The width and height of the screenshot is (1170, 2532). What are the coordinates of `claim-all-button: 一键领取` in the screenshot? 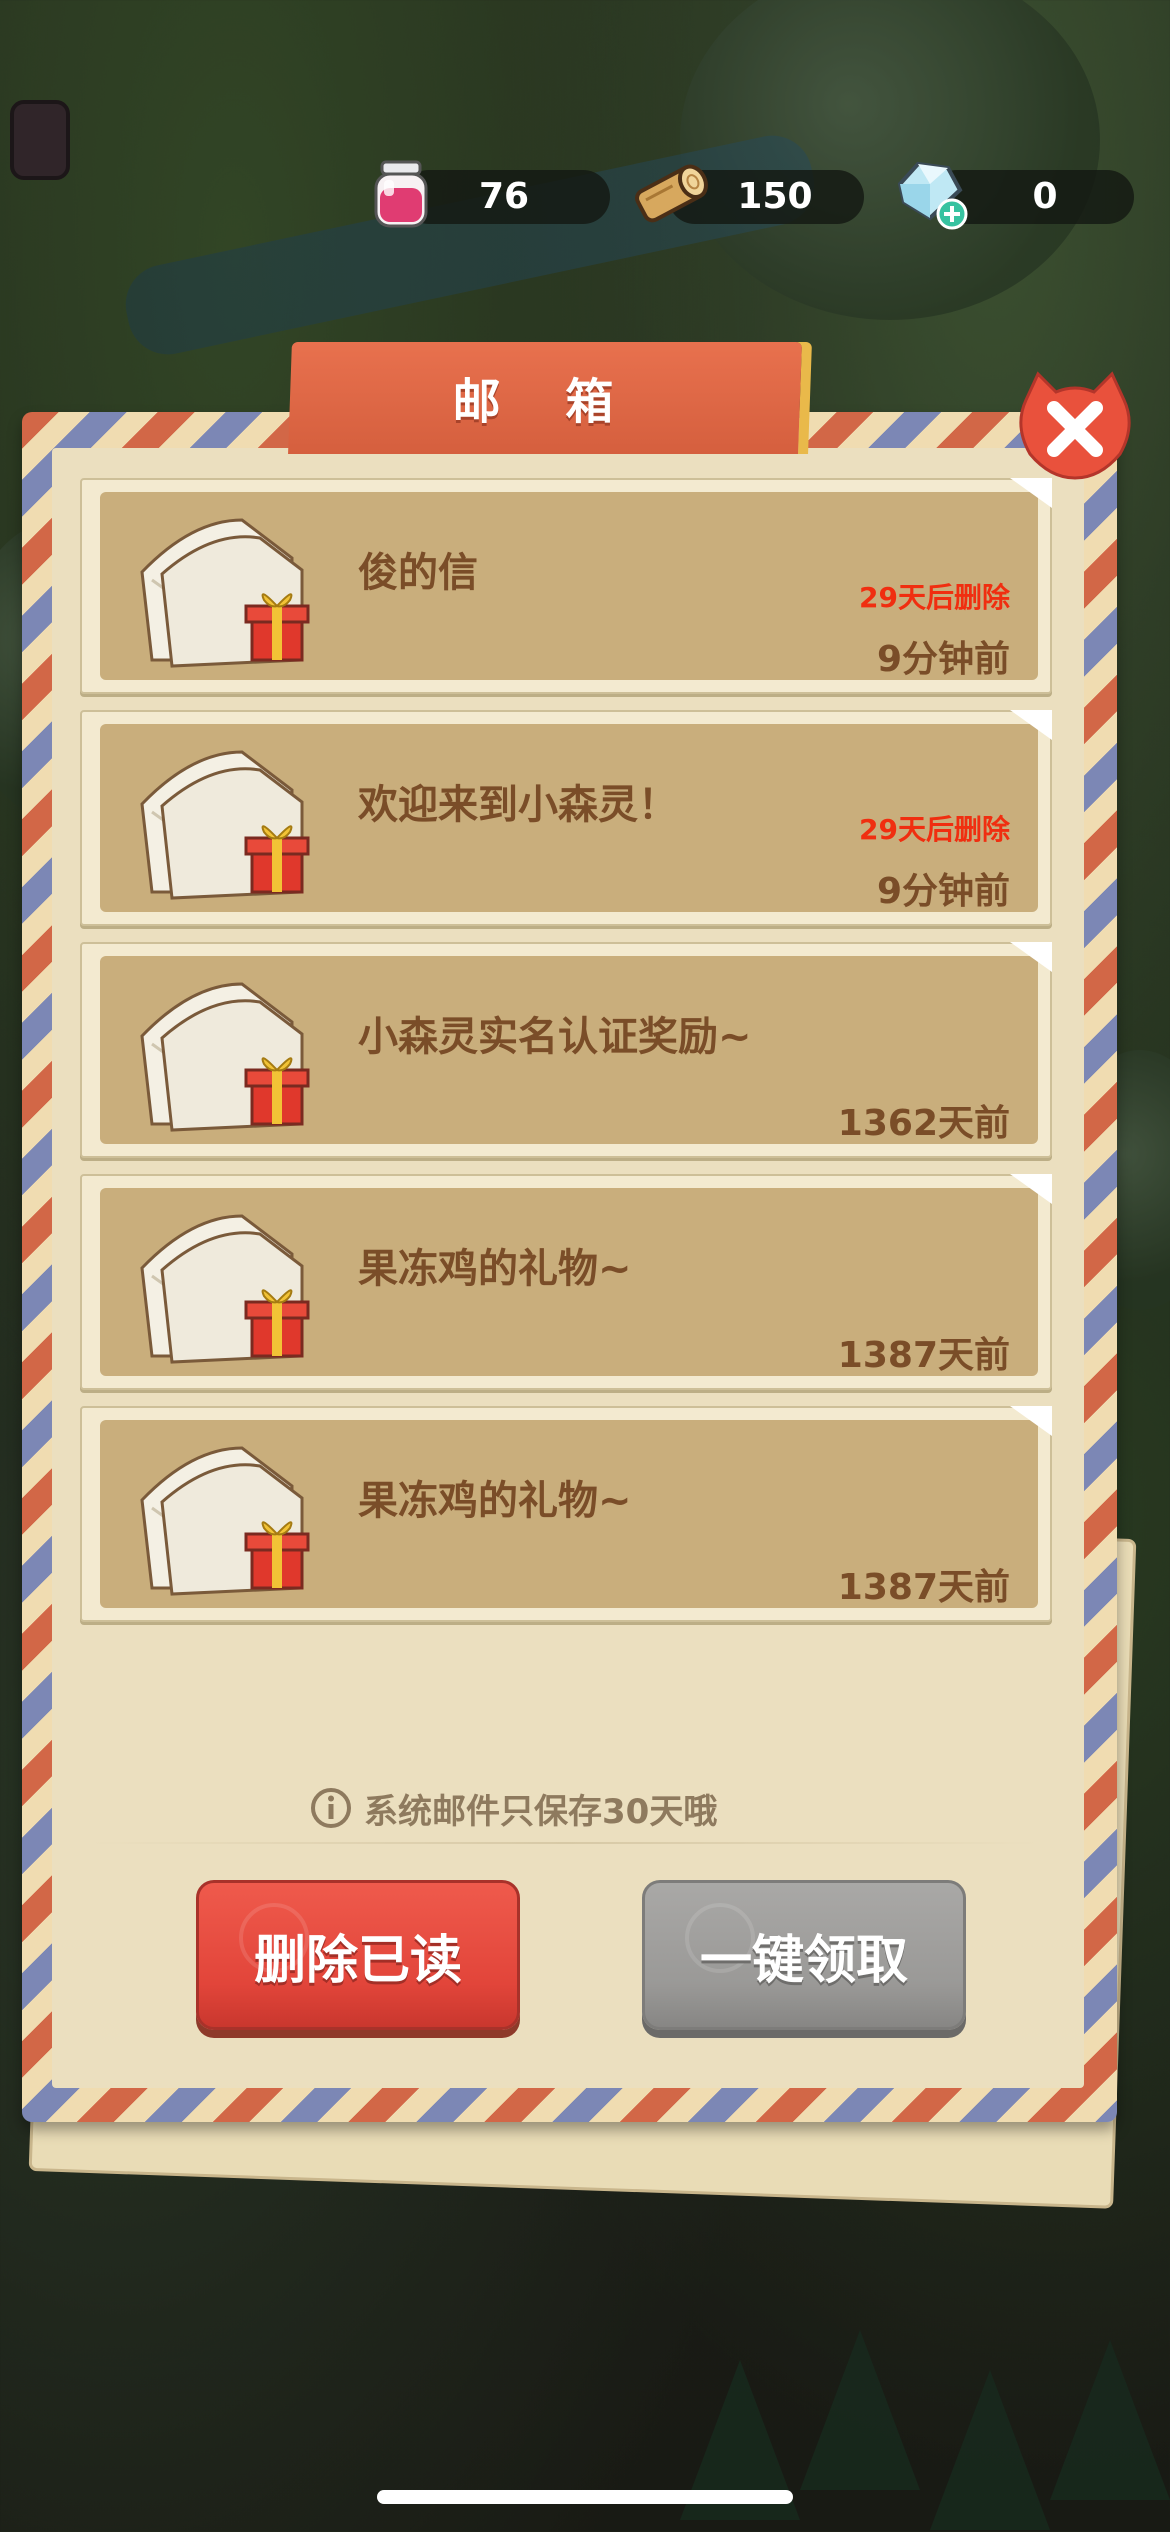 It's located at (804, 1955).